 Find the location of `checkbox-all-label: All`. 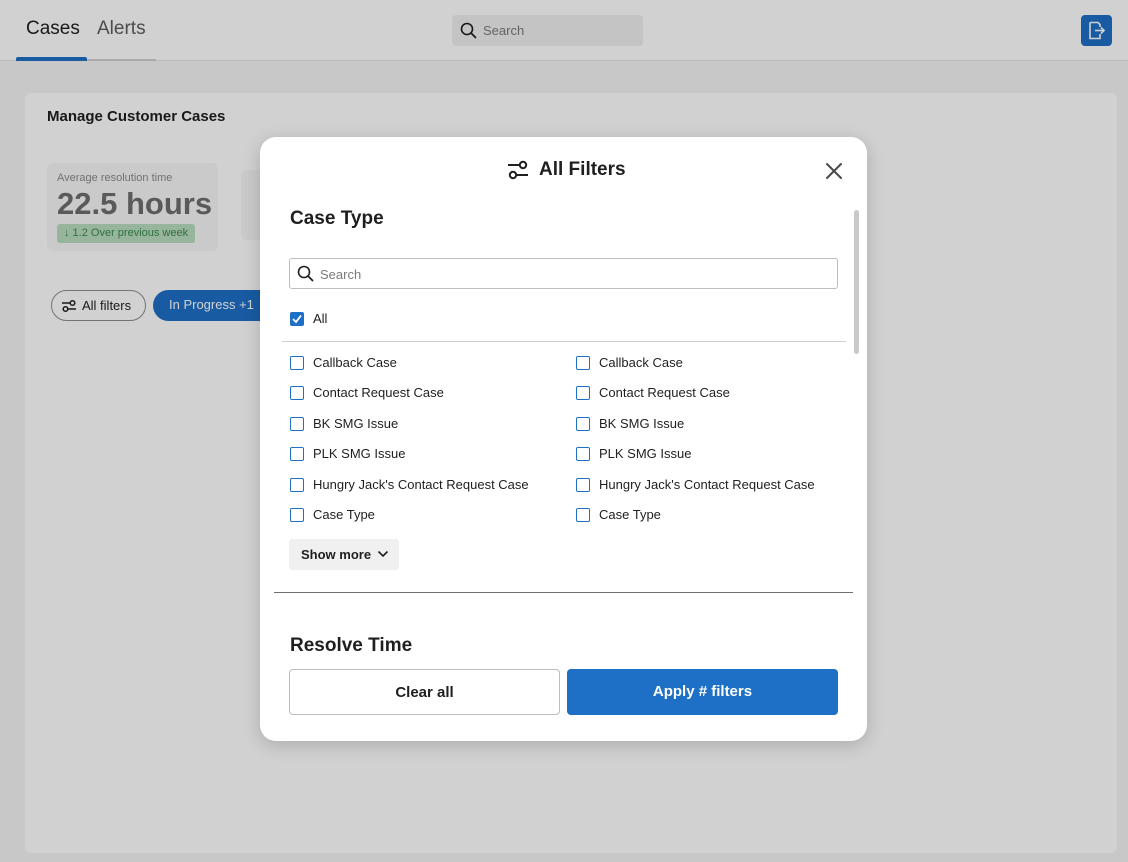

checkbox-all-label: All is located at coordinates (320, 318).